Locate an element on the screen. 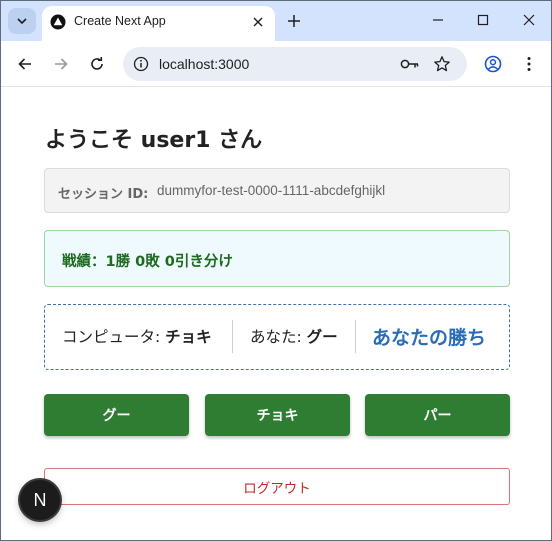 This screenshot has width=552, height=541. computer-label: コンピュータ: is located at coordinates (111, 337).